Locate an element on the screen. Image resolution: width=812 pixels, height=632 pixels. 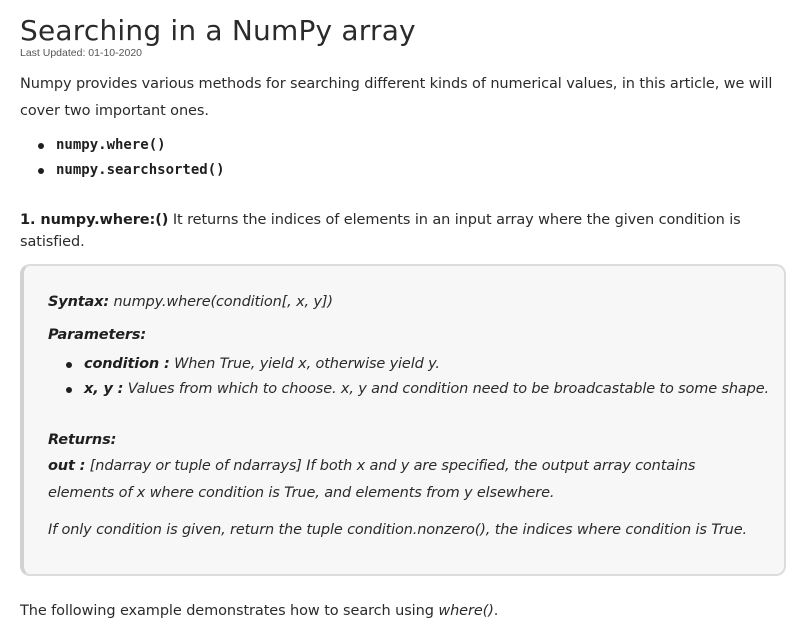
example-end: . is located at coordinates (496, 611).